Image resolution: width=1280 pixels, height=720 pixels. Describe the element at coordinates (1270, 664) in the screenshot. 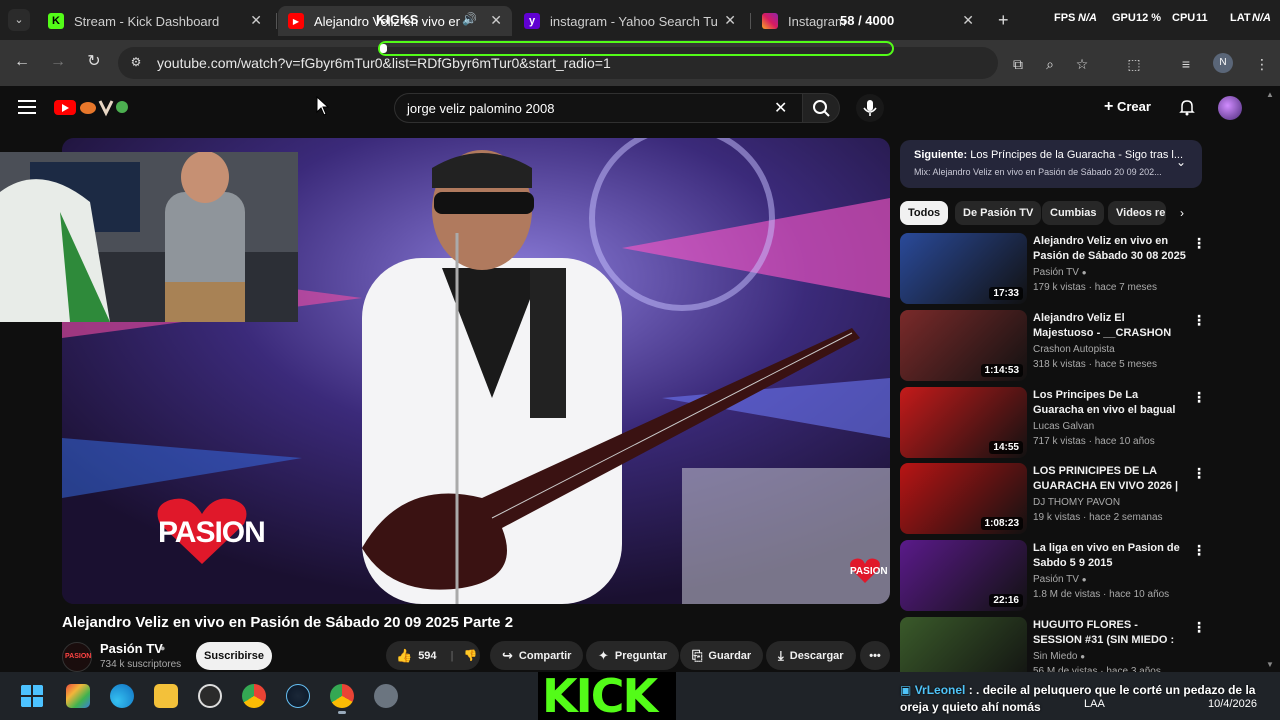

I see `scroll-down-arrow-icon: ▼` at that location.